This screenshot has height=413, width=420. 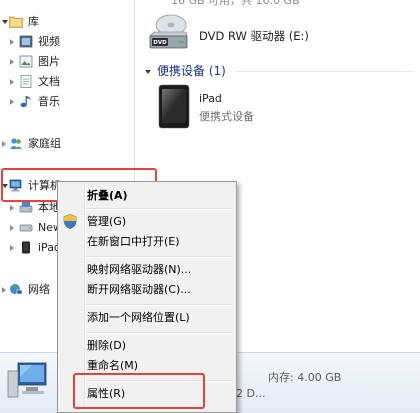 I want to click on menu-item-manage: 管理(G), so click(x=106, y=222).